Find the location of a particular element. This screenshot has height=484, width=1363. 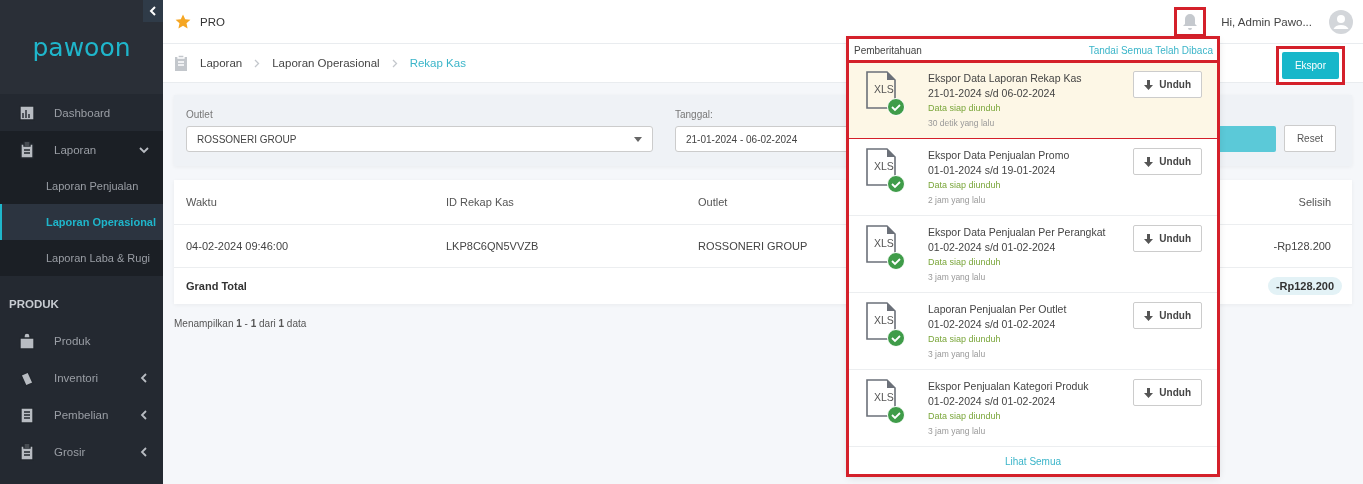

notification-button is located at coordinates (1190, 21).